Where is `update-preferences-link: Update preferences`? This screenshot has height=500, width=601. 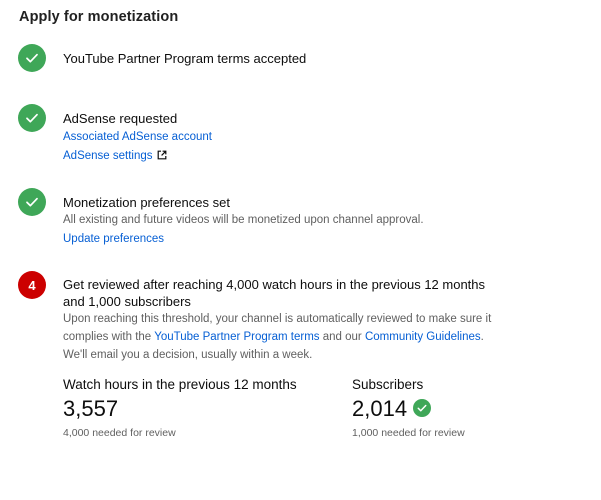 update-preferences-link: Update preferences is located at coordinates (113, 239).